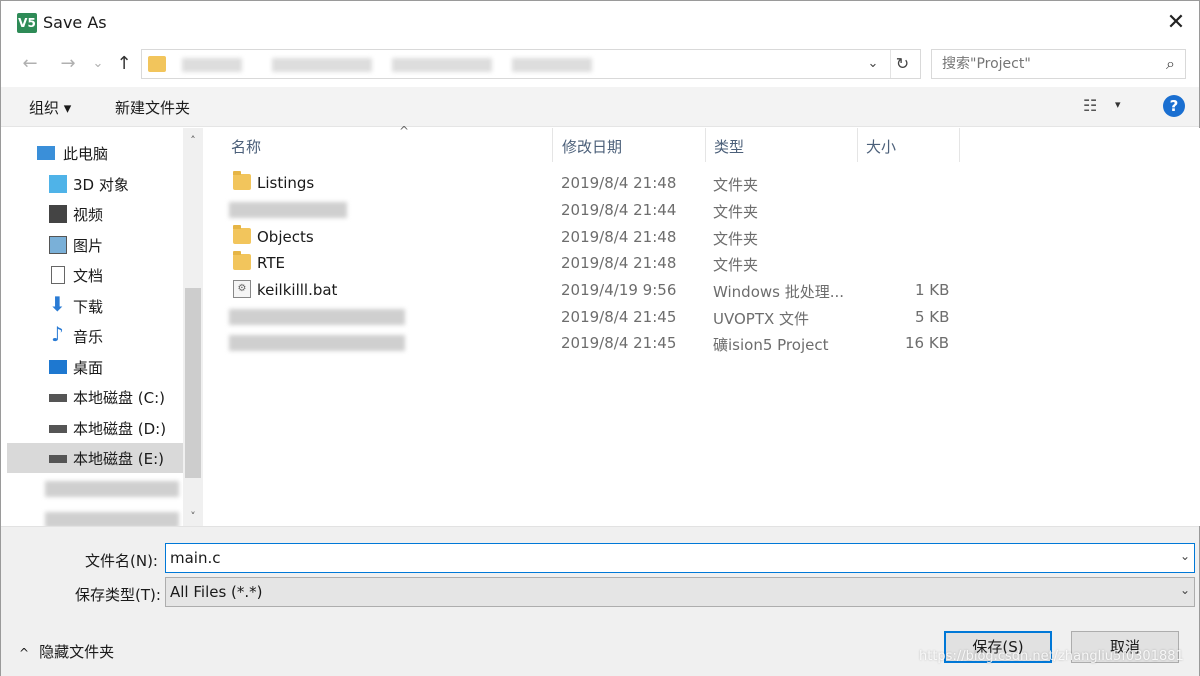 This screenshot has height=676, width=1200. Describe the element at coordinates (619, 210) in the screenshot. I see `file-date: 2019/8/4 21:44` at that location.